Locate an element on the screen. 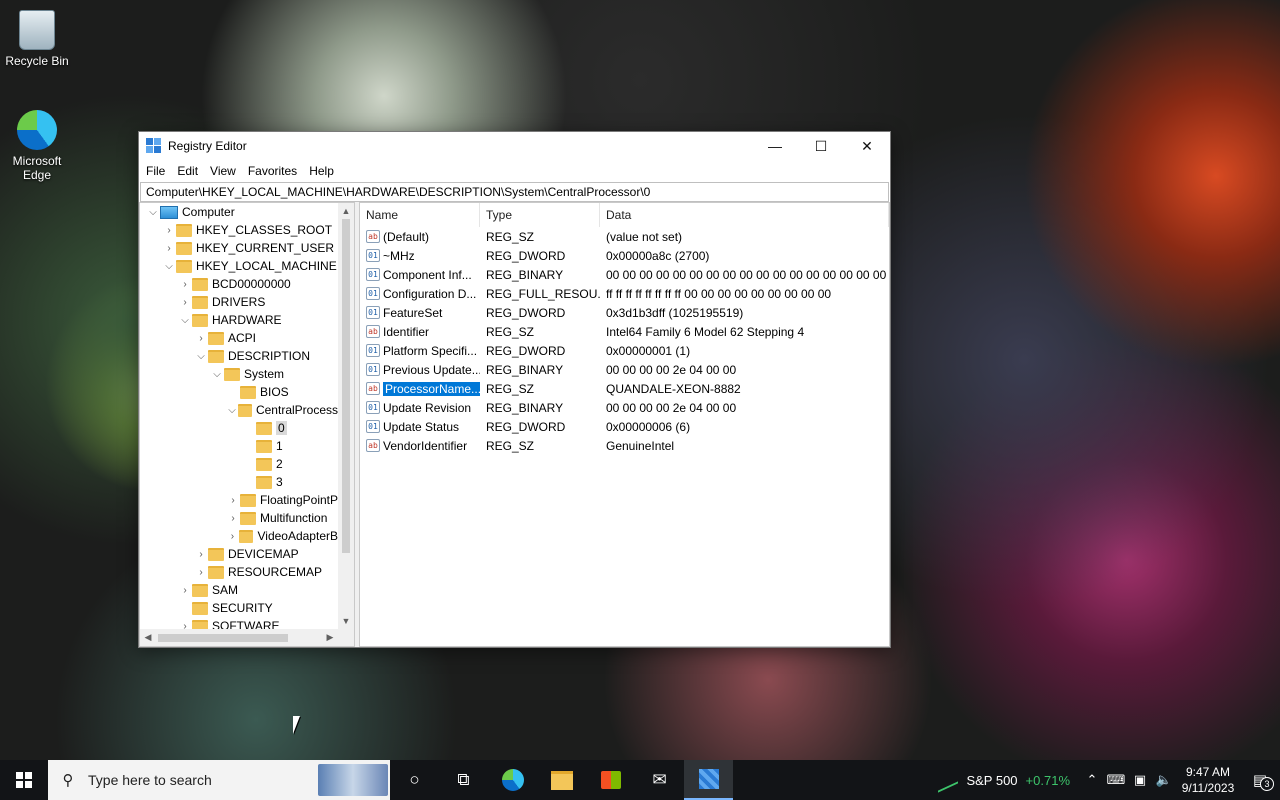 This screenshot has height=800, width=1280. tree-node: 2 is located at coordinates (239, 464).